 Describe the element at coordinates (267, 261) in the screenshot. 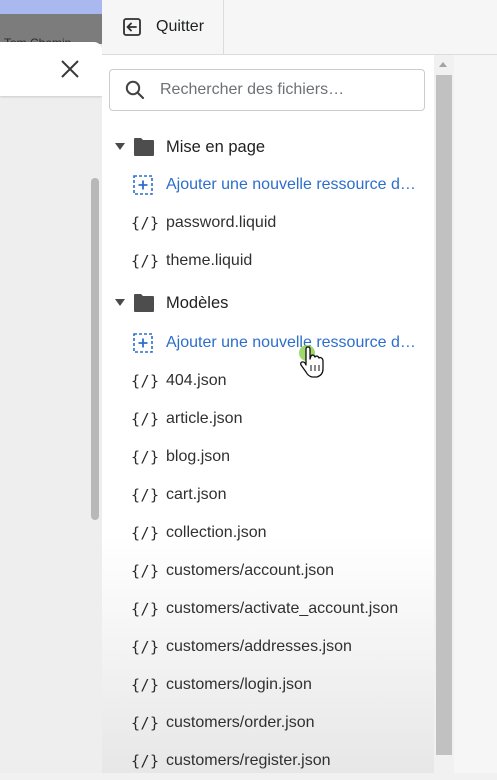

I see `file-item: {/} theme.liquid` at that location.